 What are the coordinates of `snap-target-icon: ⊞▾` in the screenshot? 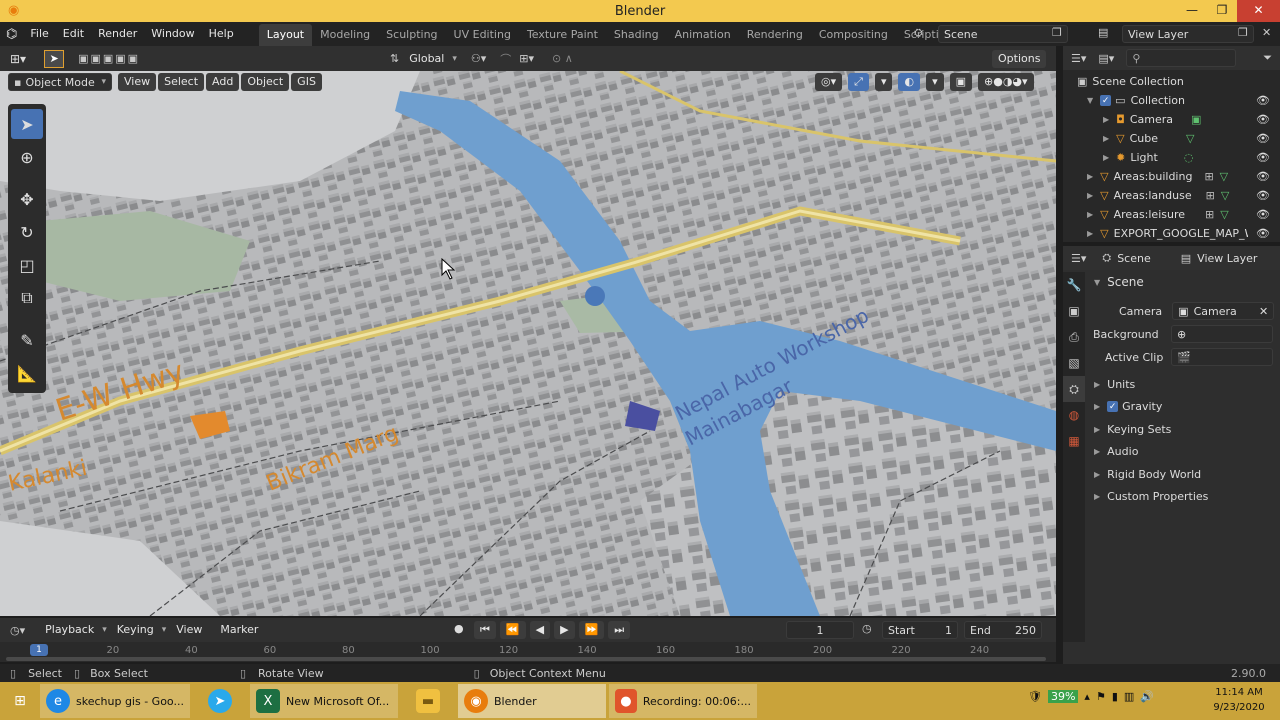 It's located at (526, 58).